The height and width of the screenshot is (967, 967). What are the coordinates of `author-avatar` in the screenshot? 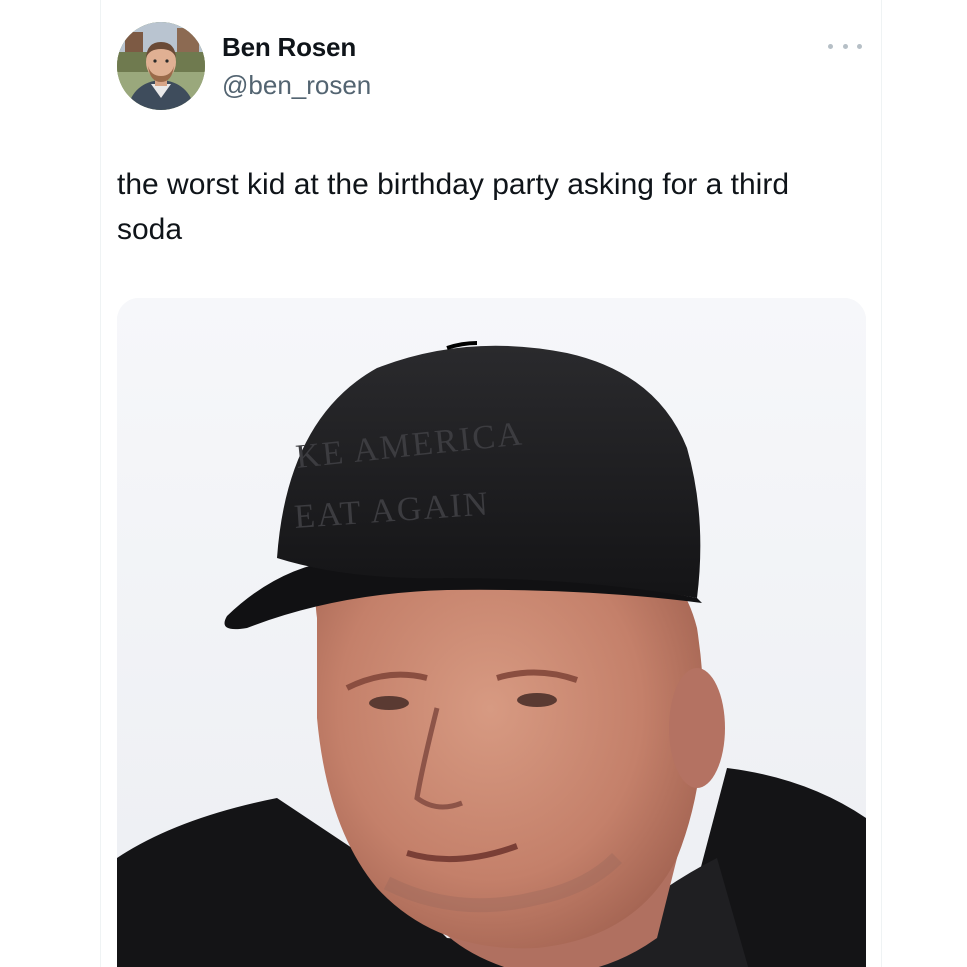 It's located at (161, 66).